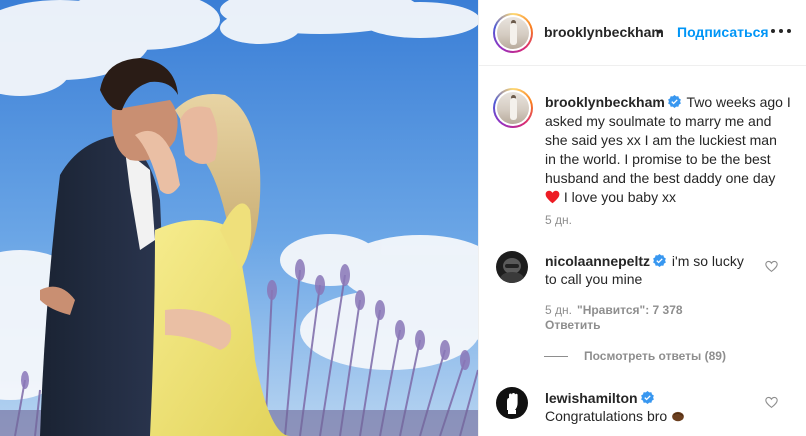 Image resolution: width=806 pixels, height=436 pixels. I want to click on replies-divider, so click(556, 356).